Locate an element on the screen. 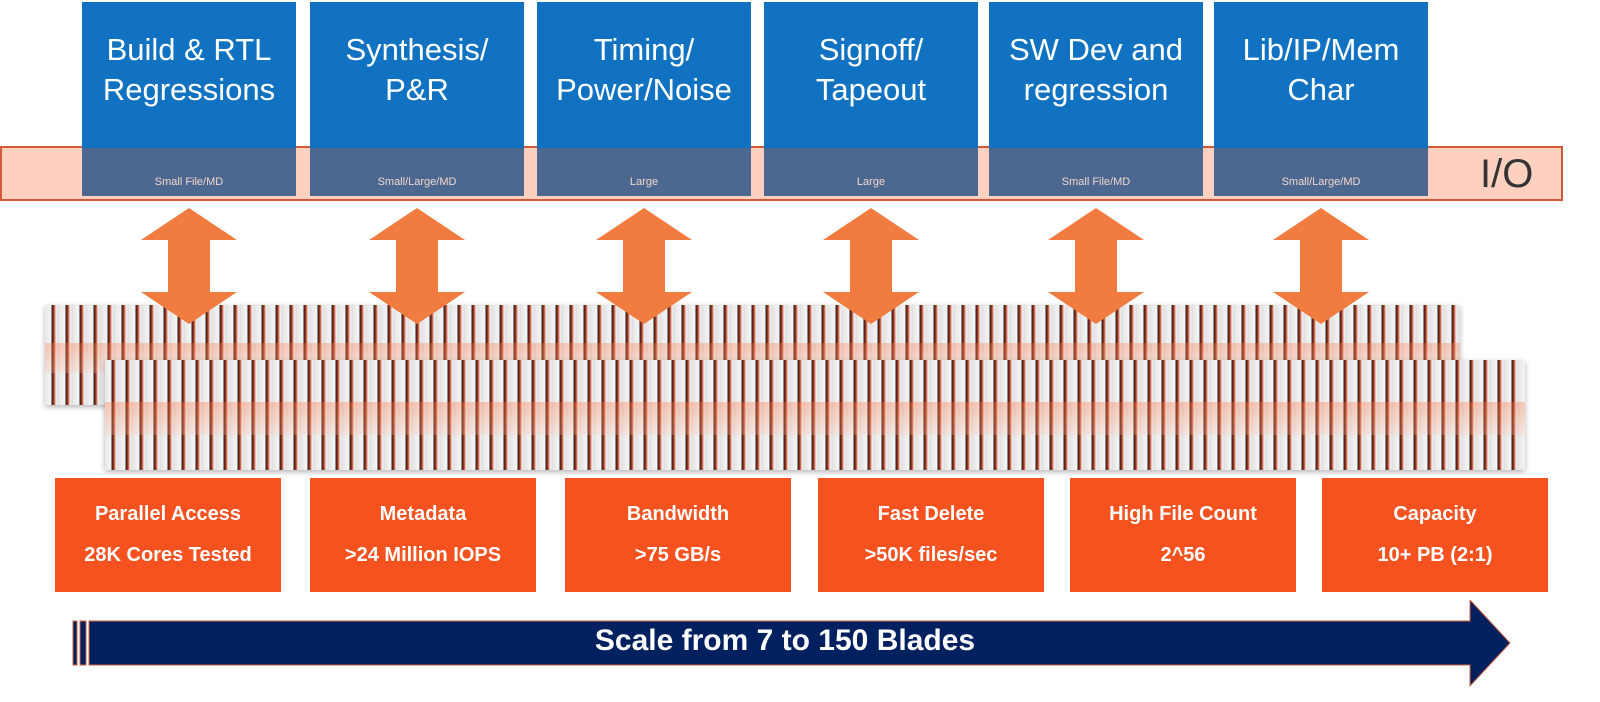 The height and width of the screenshot is (702, 1600). workload-box: Signoff/ Tapeout Large is located at coordinates (871, 99).